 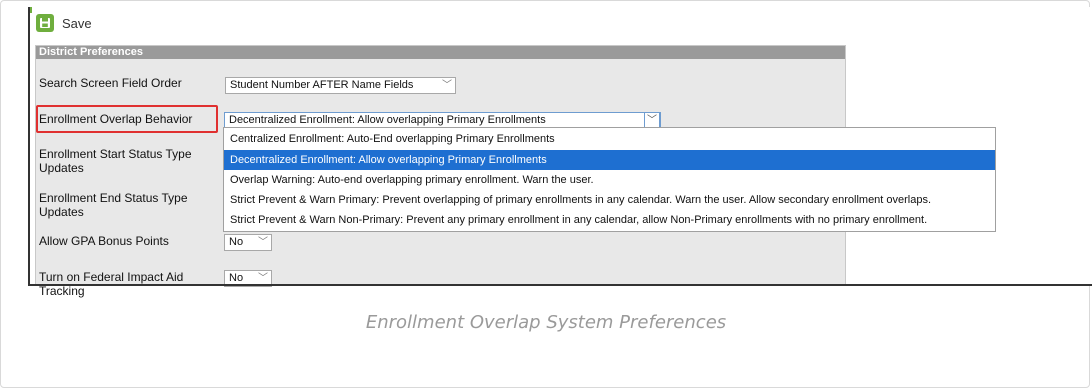 I want to click on select-value: No, so click(x=236, y=242).